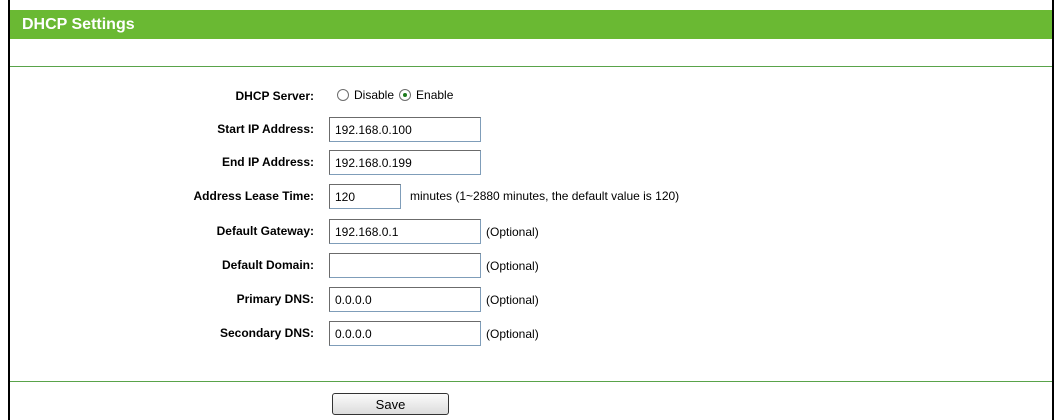 This screenshot has width=1056, height=420. I want to click on secondary-dns-label: Secondary DNS:, so click(266, 333).